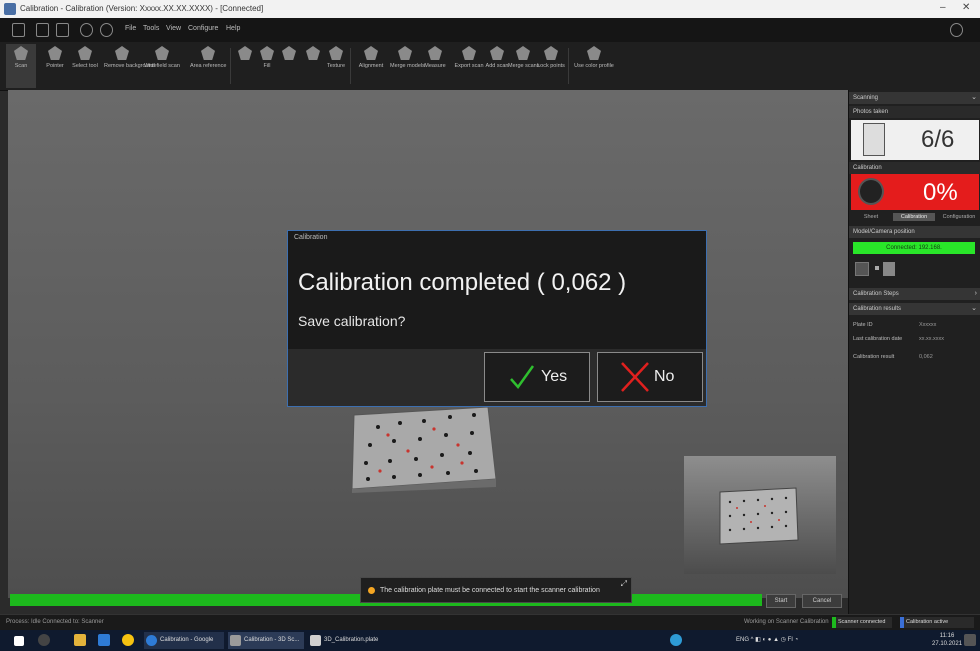 This screenshot has width=980, height=651. What do you see at coordinates (970, 640) in the screenshot?
I see `notifications-icon` at bounding box center [970, 640].